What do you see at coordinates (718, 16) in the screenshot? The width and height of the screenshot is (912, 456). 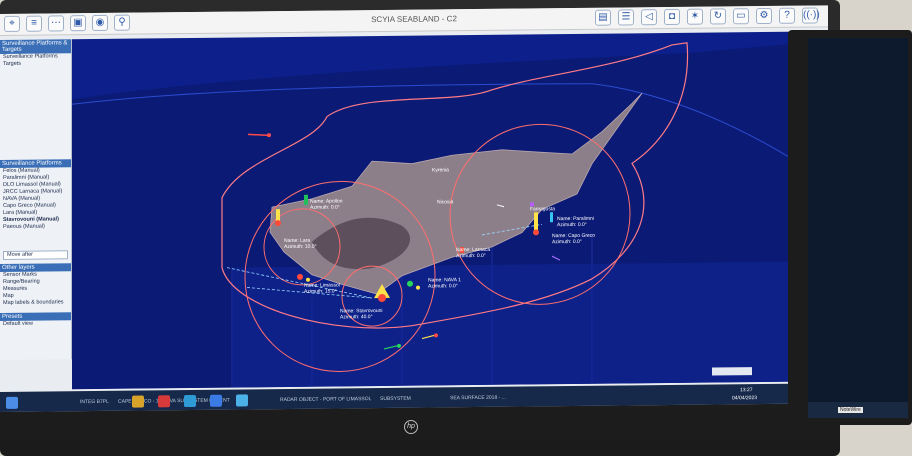 I see `sync-icon: ↻` at bounding box center [718, 16].